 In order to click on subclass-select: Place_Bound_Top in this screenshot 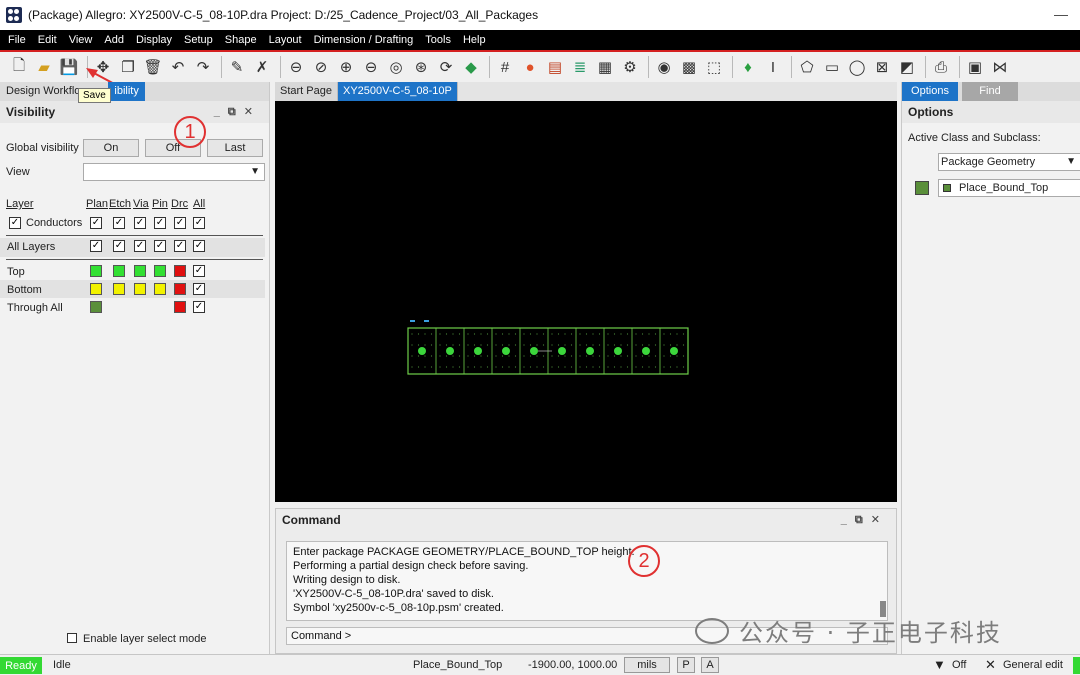, I will do `click(1009, 188)`.